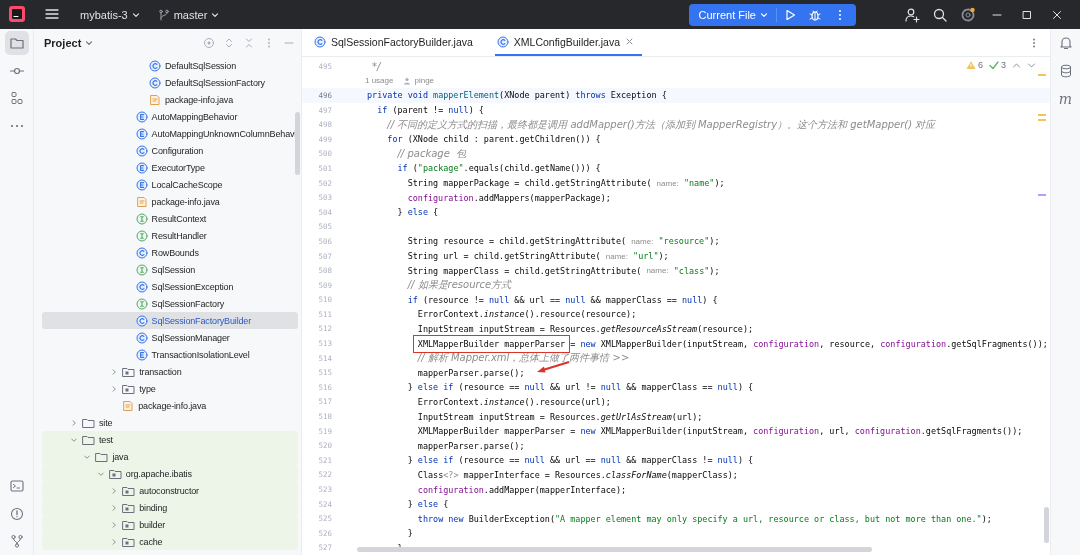 This screenshot has height=555, width=1080. Describe the element at coordinates (209, 43) in the screenshot. I see `locate-icon` at that location.